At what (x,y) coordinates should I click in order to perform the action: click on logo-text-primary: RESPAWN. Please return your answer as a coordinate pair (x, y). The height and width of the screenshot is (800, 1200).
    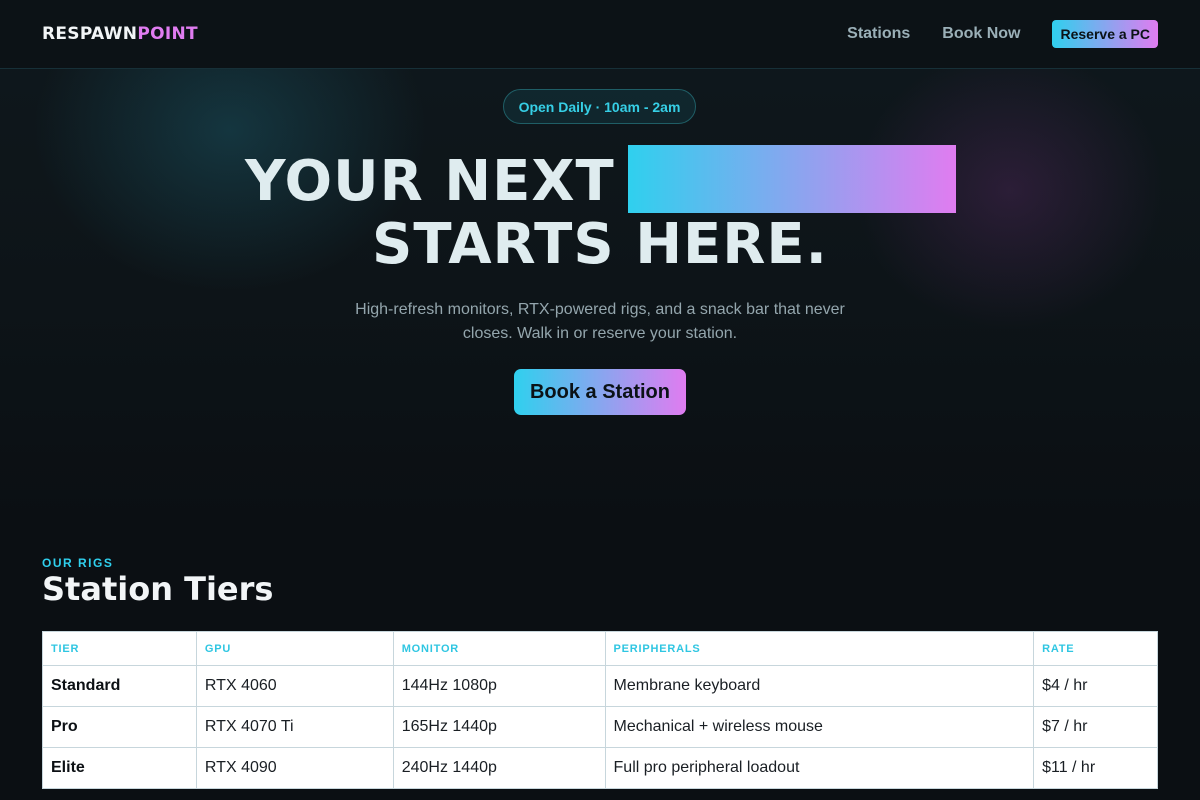
    Looking at the image, I should click on (90, 34).